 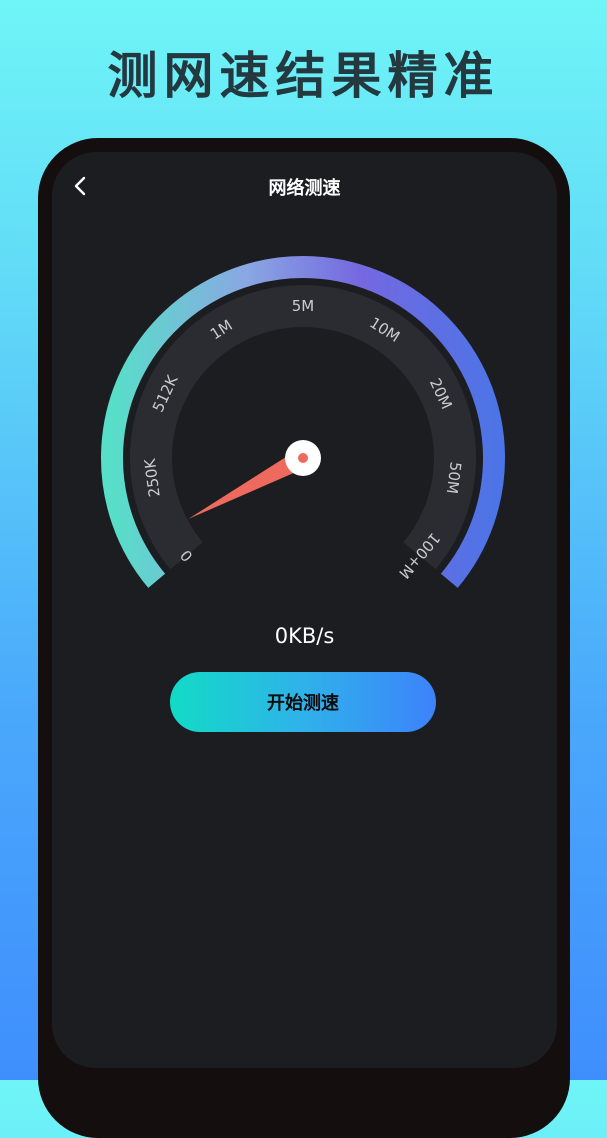 What do you see at coordinates (304, 636) in the screenshot?
I see `speed-readout: 0KB/s` at bounding box center [304, 636].